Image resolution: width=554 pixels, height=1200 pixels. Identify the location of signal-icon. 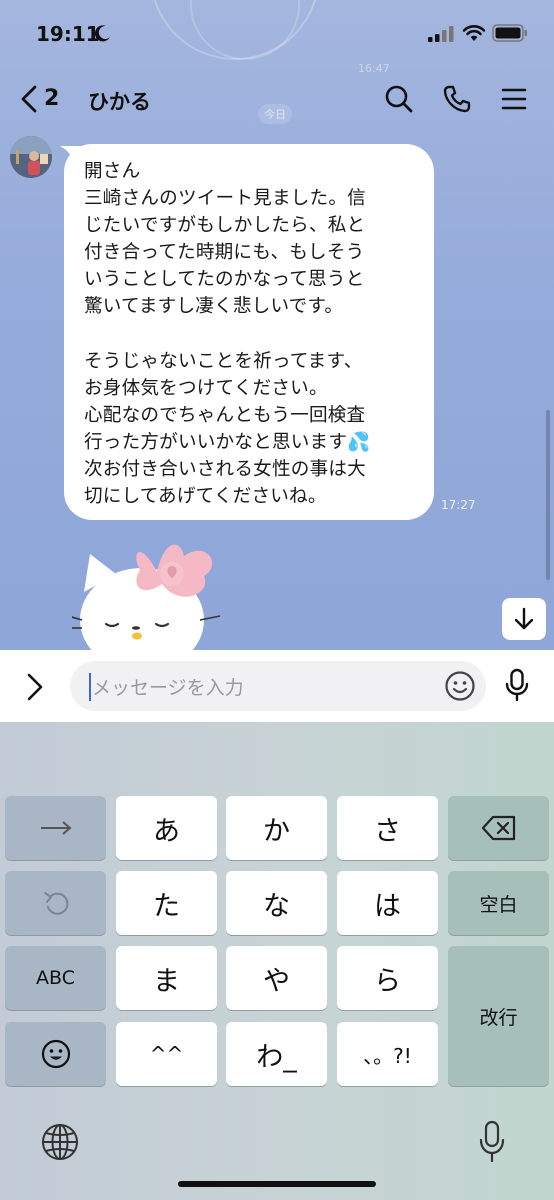
(441, 34).